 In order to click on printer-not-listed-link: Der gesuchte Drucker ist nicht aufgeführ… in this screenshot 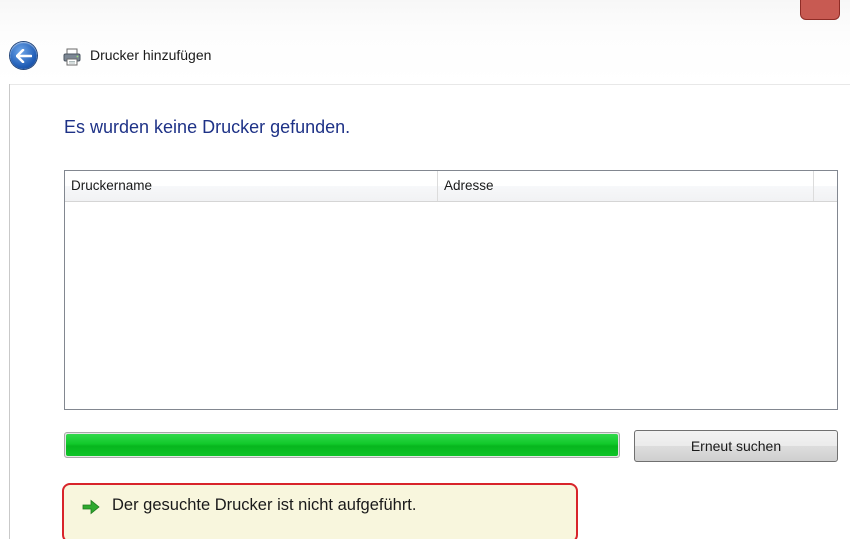, I will do `click(320, 511)`.